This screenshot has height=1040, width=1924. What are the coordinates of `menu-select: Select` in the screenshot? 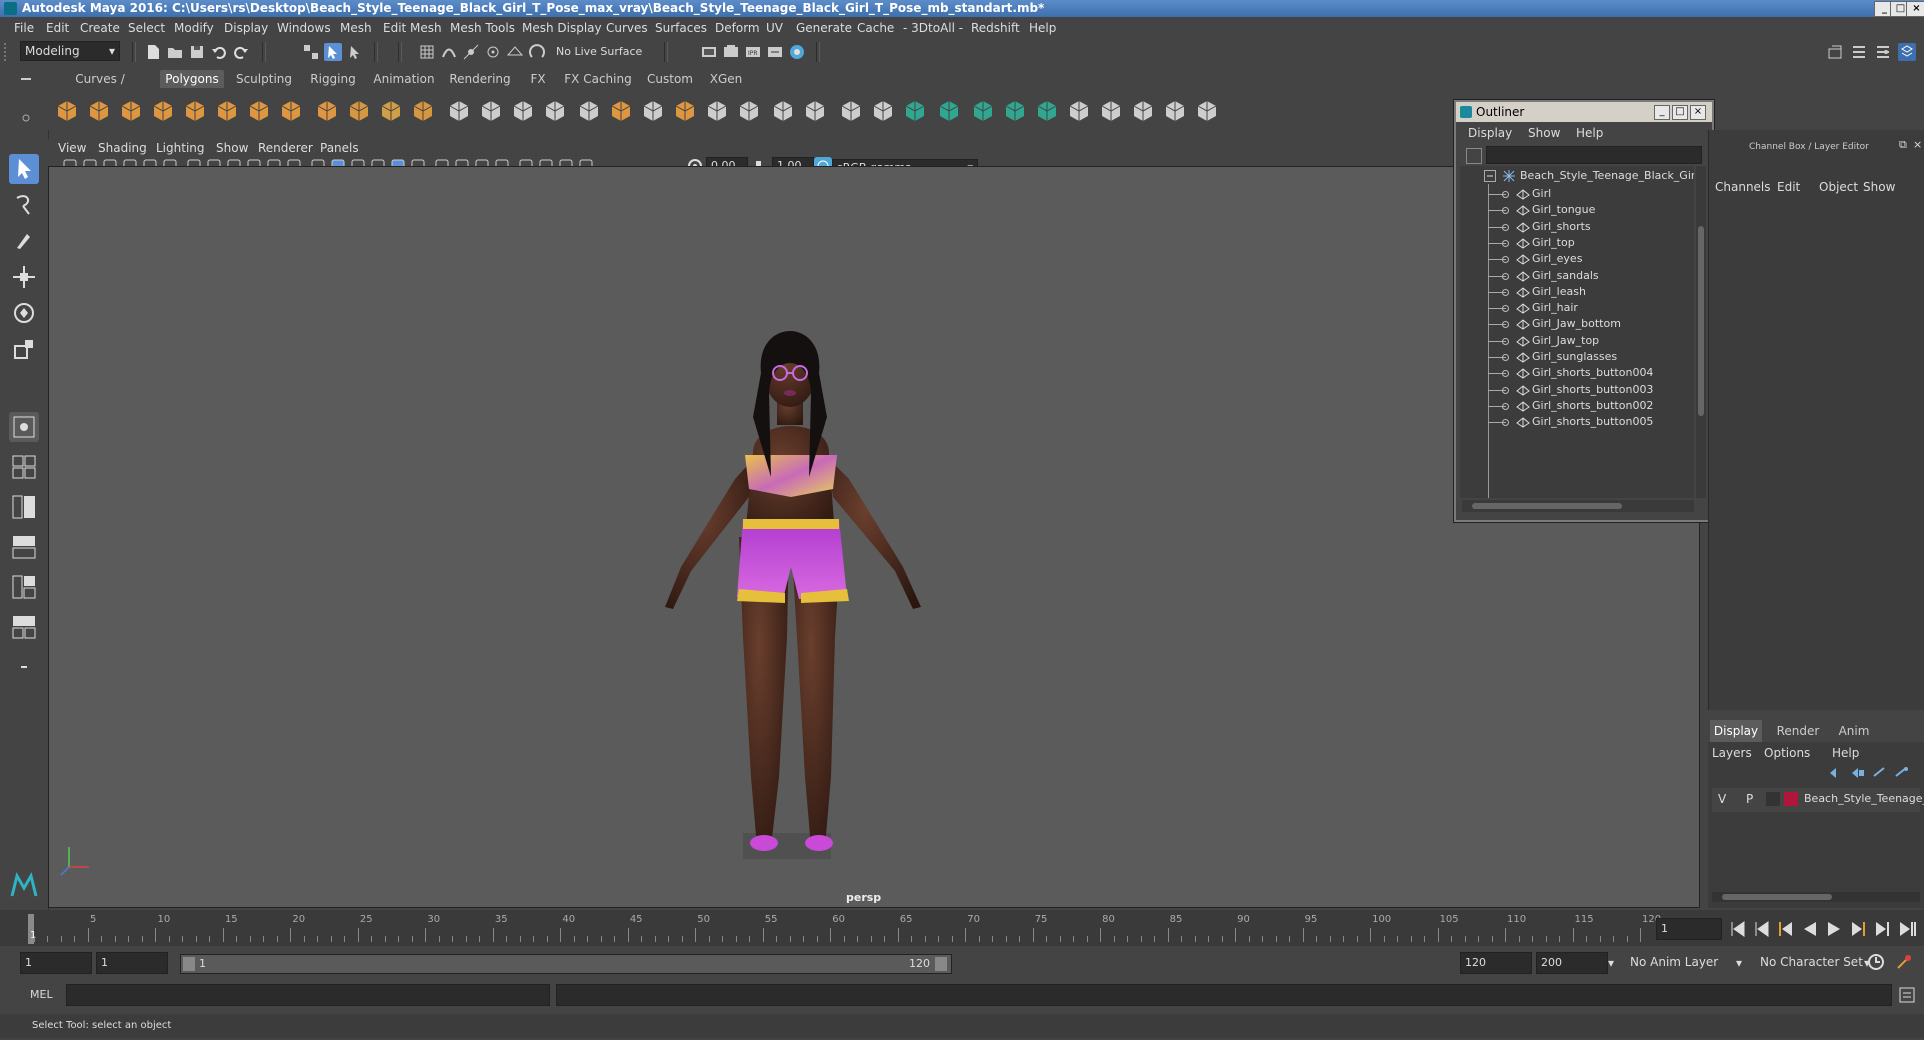 It's located at (146, 28).